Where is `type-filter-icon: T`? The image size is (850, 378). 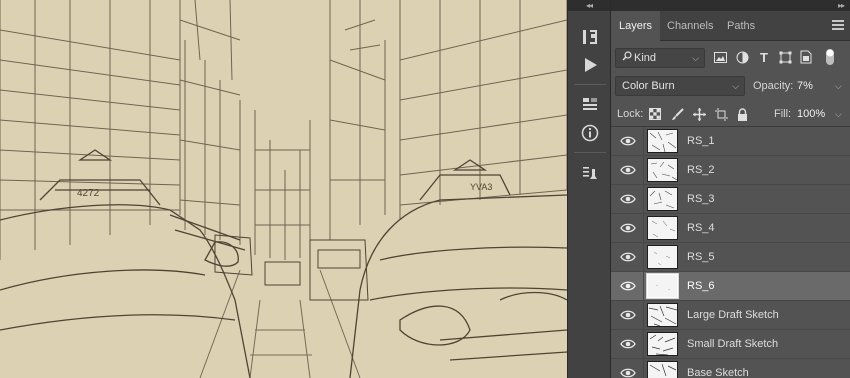 type-filter-icon: T is located at coordinates (764, 57).